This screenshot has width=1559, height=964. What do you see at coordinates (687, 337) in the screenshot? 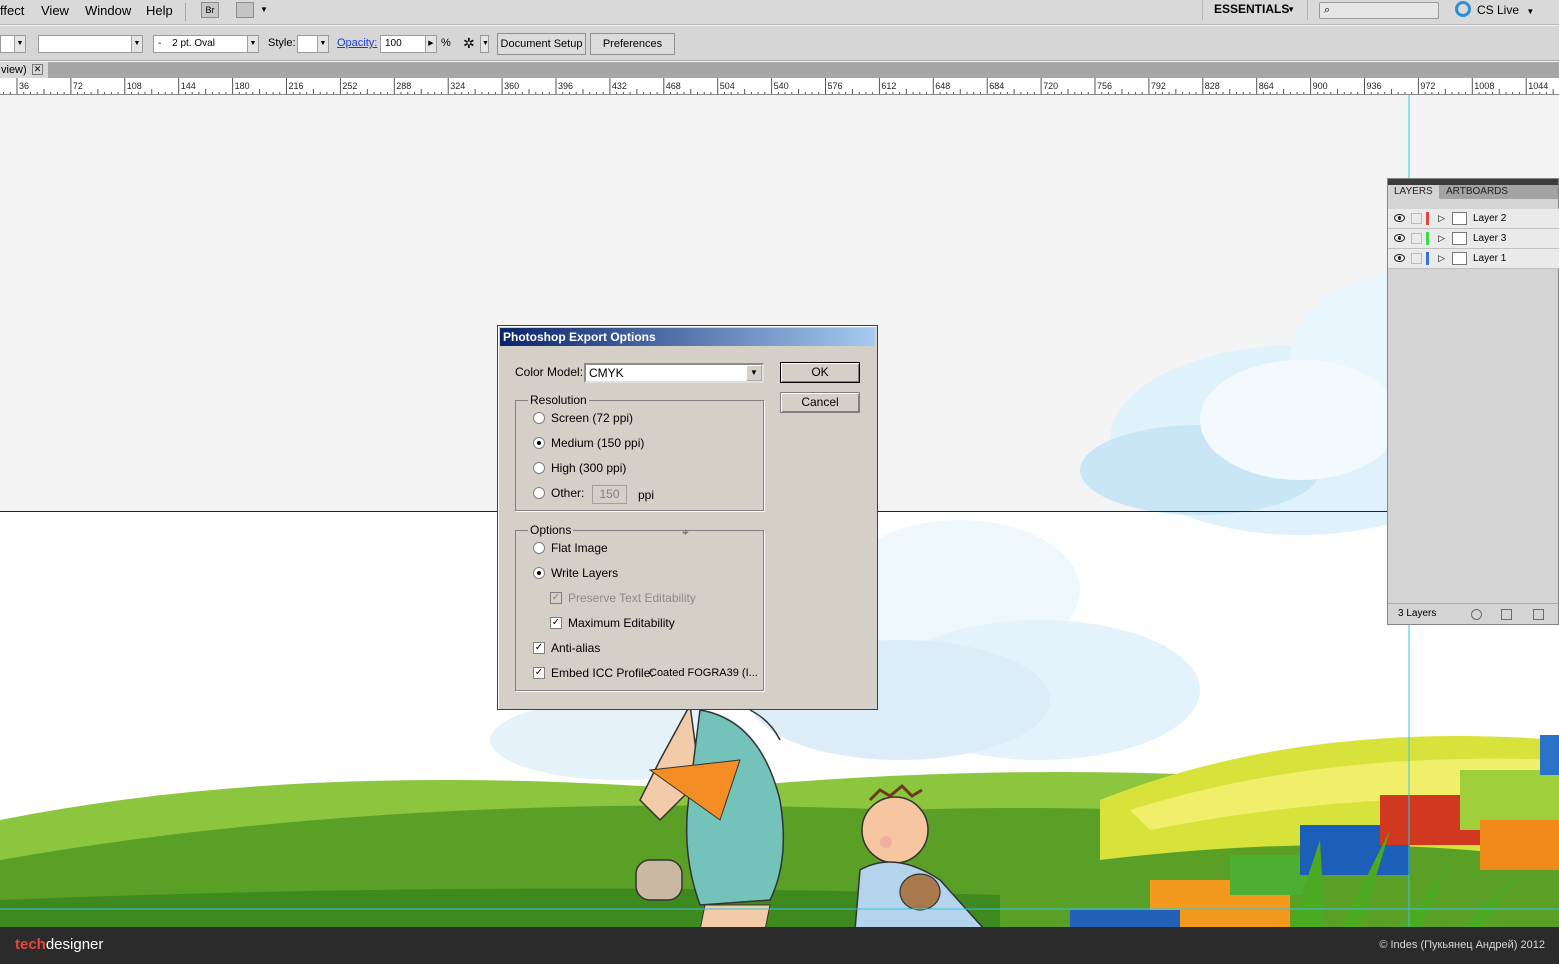
I see `dialog-title: Photoshop Export Options` at bounding box center [687, 337].